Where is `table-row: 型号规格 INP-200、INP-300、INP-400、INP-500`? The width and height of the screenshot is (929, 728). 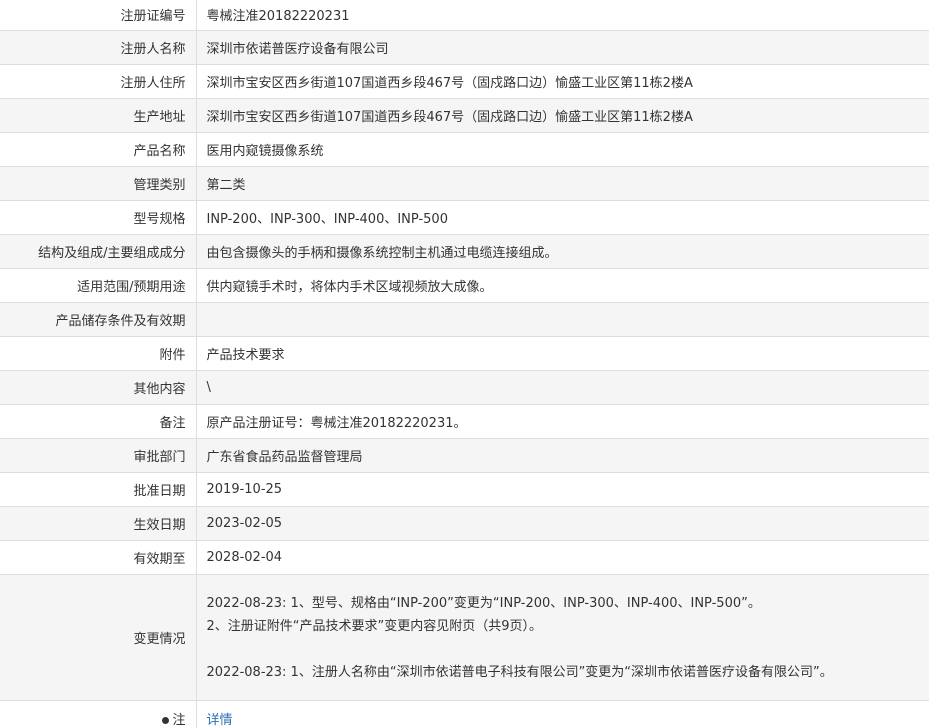 table-row: 型号规格 INP-200、INP-300、INP-400、INP-500 is located at coordinates (464, 217).